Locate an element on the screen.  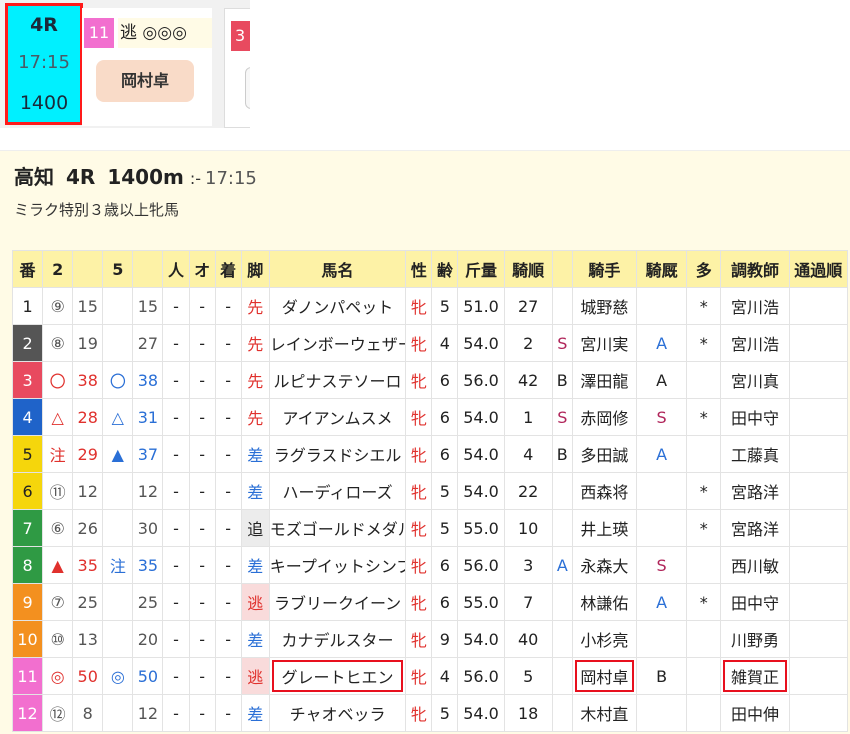
multi-mark is located at coordinates (704, 639).